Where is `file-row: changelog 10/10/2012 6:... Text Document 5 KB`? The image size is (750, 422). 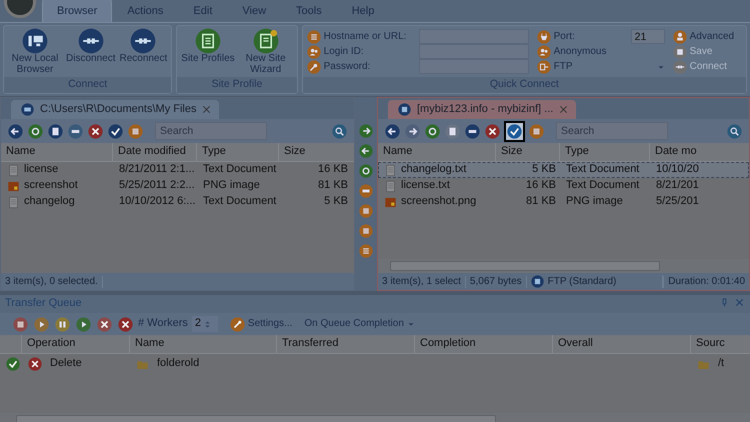
file-row: changelog 10/10/2012 6:... Text Document 5 KB is located at coordinates (177, 202).